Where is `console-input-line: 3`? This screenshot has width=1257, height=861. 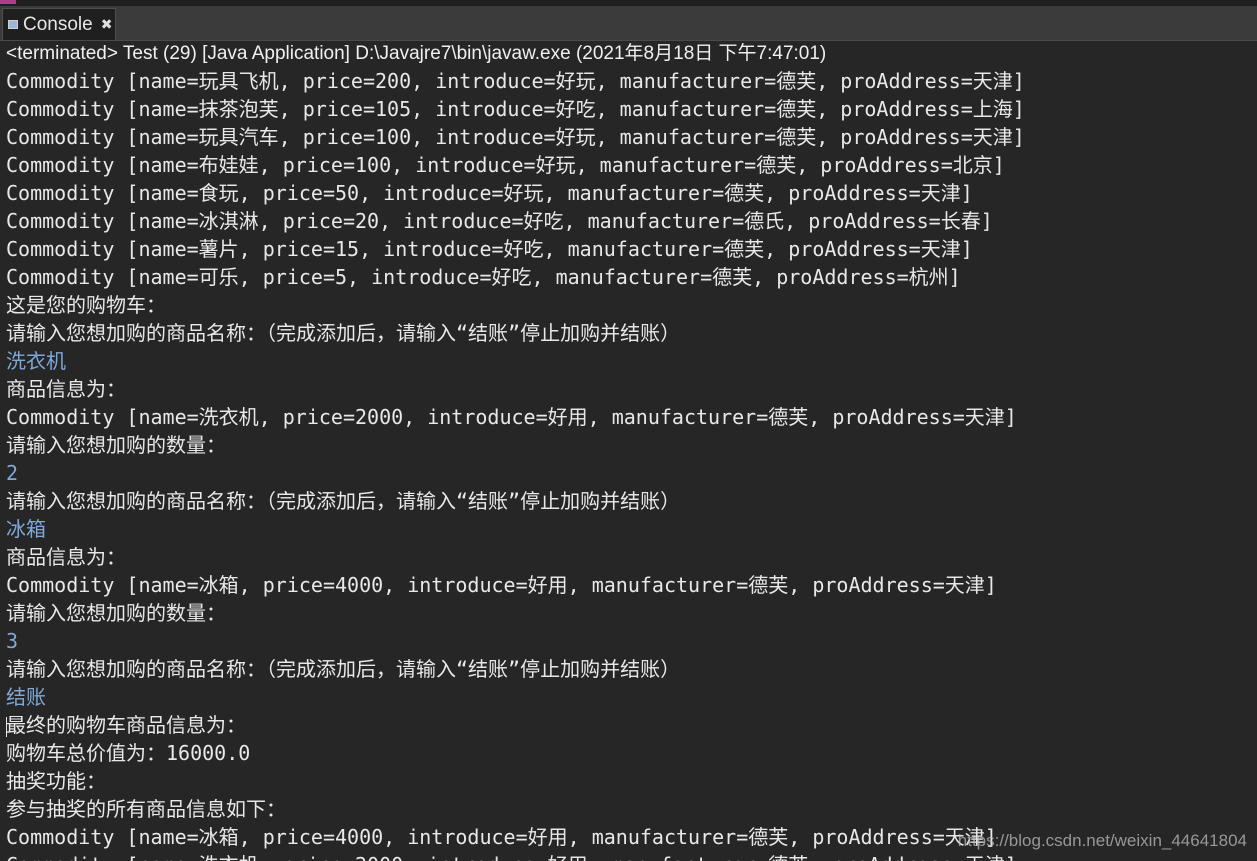 console-input-line: 3 is located at coordinates (628, 641).